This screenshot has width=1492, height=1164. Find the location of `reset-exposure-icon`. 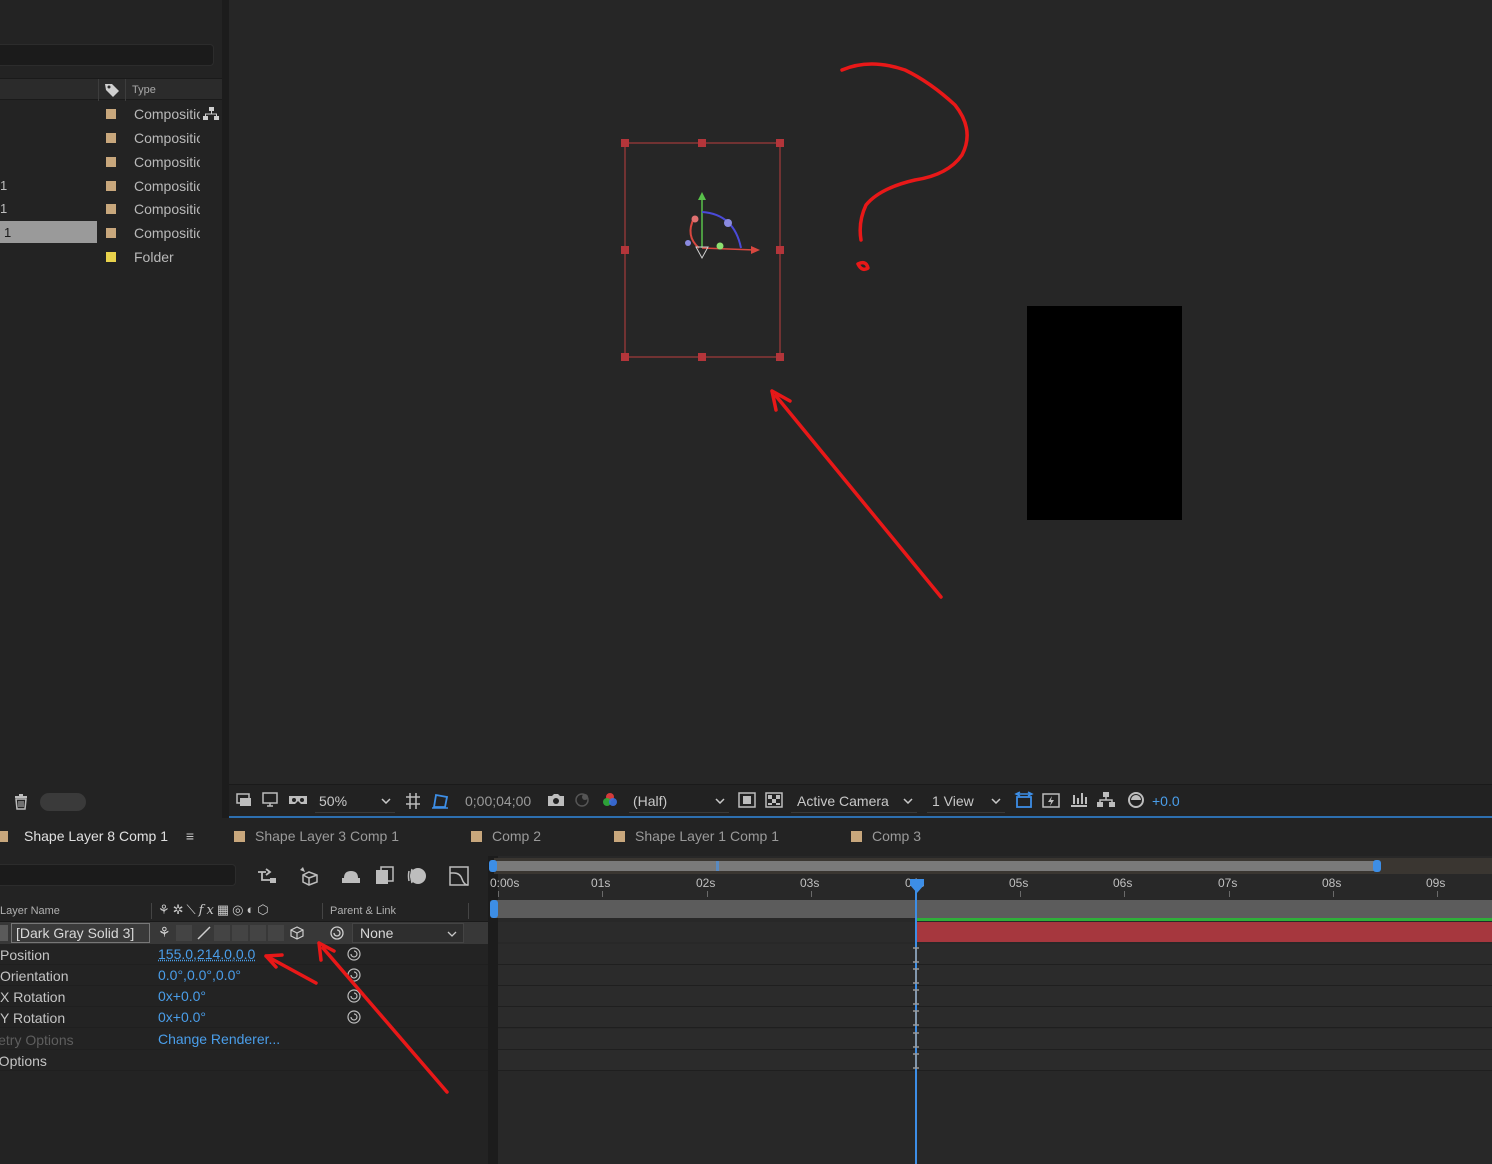

reset-exposure-icon is located at coordinates (1136, 800).